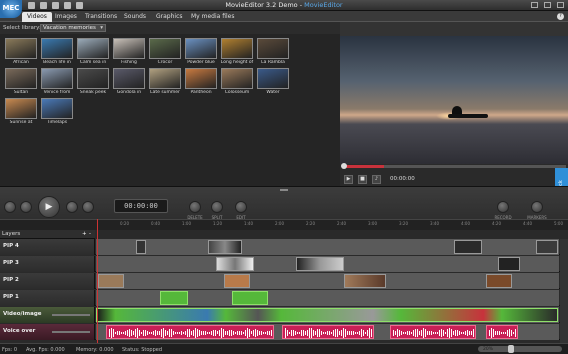  What do you see at coordinates (165, 53) in the screenshot?
I see `media-thumbnail: Crocor` at bounding box center [165, 53].